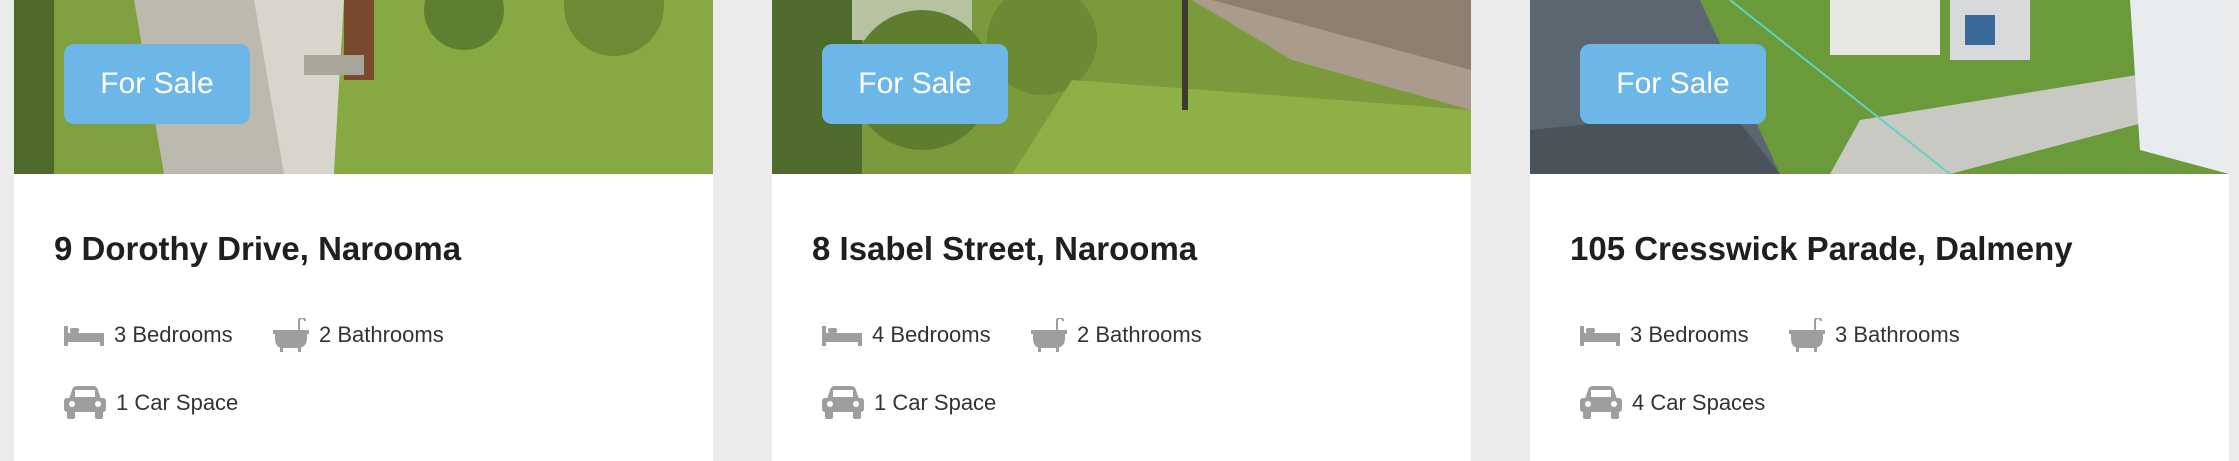 Image resolution: width=2239 pixels, height=461 pixels. What do you see at coordinates (257, 249) in the screenshot?
I see `listing-address: 9 Dorothy Drive, Narooma` at bounding box center [257, 249].